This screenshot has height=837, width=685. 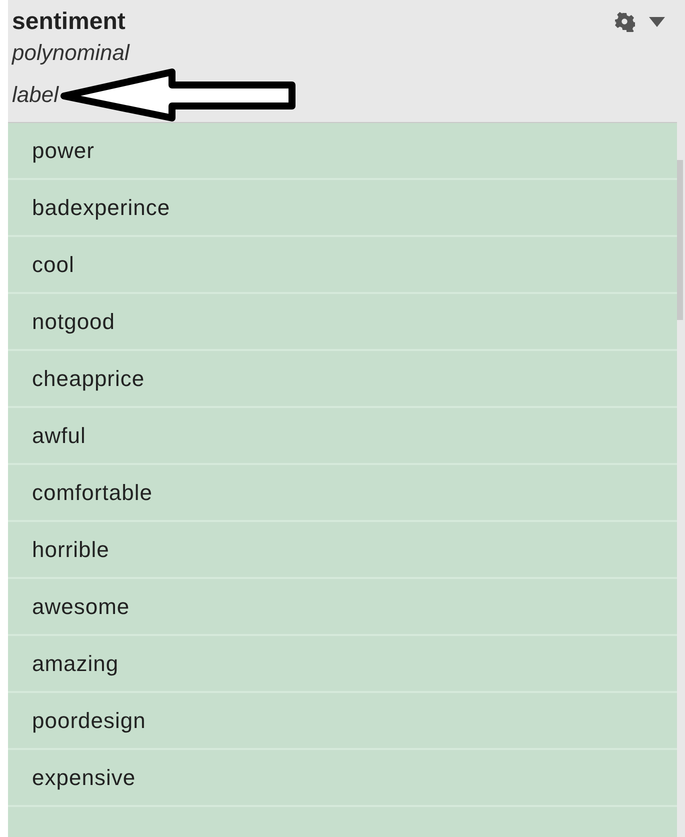 What do you see at coordinates (342, 550) in the screenshot?
I see `nominal-value: horrible` at bounding box center [342, 550].